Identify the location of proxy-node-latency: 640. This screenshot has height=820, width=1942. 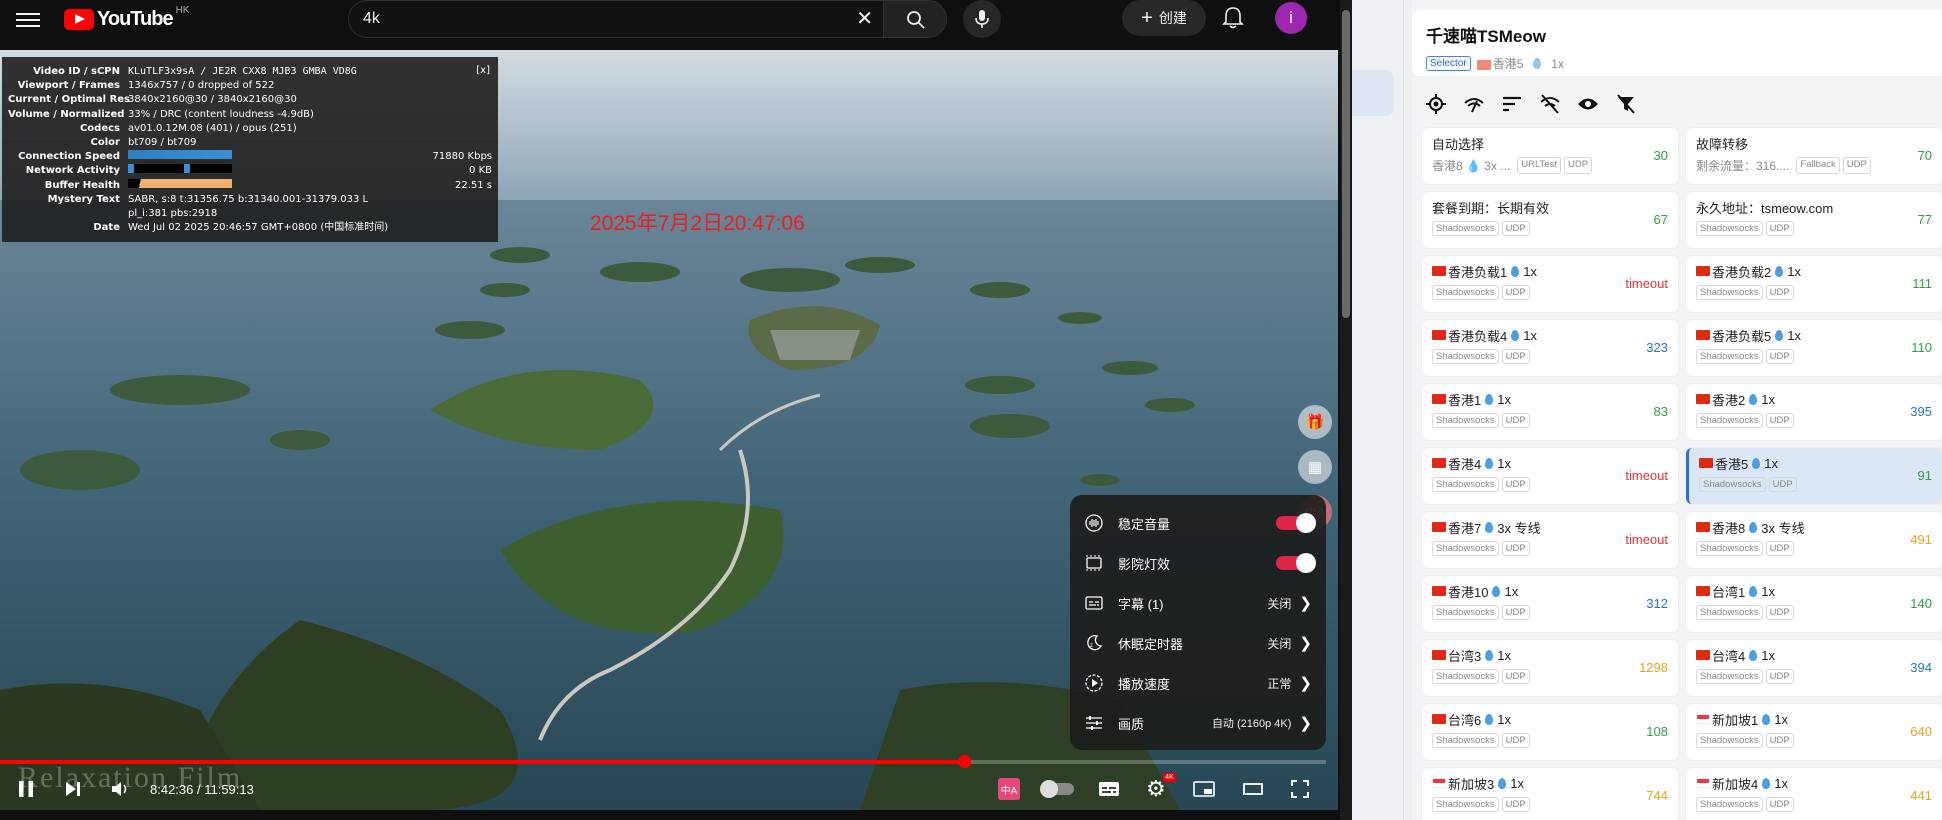
(1921, 731).